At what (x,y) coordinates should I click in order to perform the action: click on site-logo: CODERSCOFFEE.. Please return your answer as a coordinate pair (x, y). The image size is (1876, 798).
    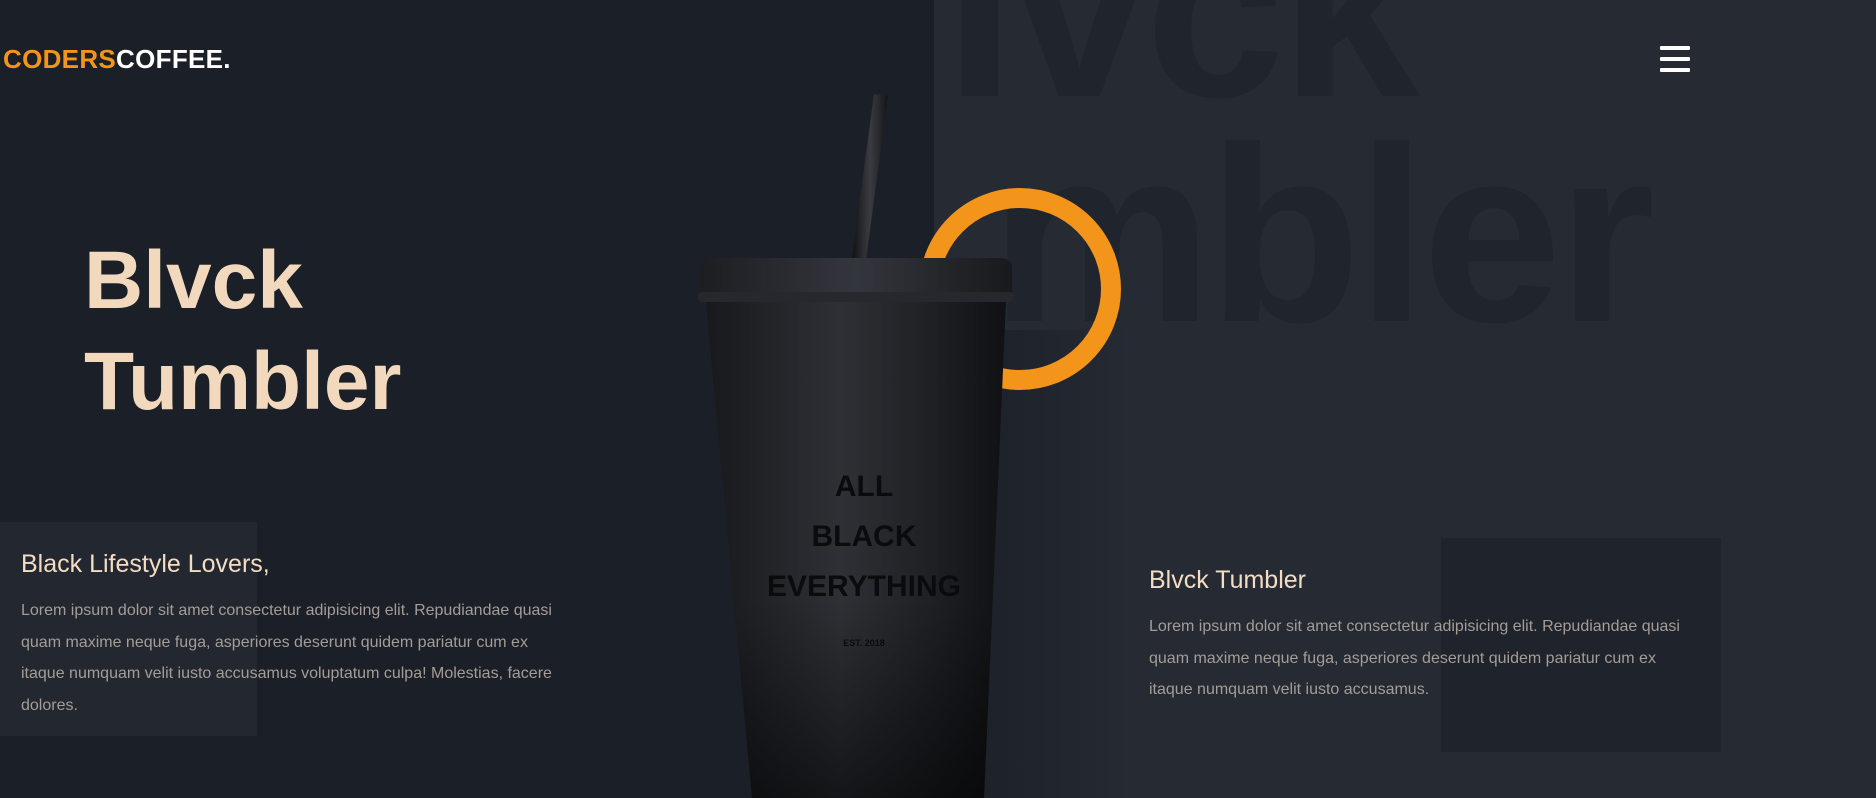
    Looking at the image, I should click on (117, 59).